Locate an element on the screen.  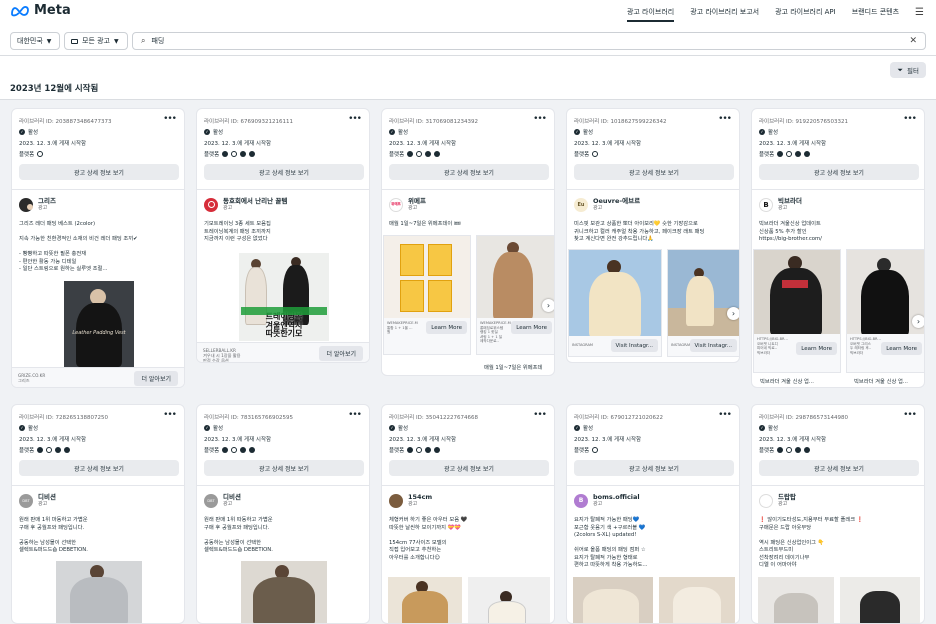
advertiser: Eu Oeuvre-에브르 광고 is located at coordinates (607, 204).